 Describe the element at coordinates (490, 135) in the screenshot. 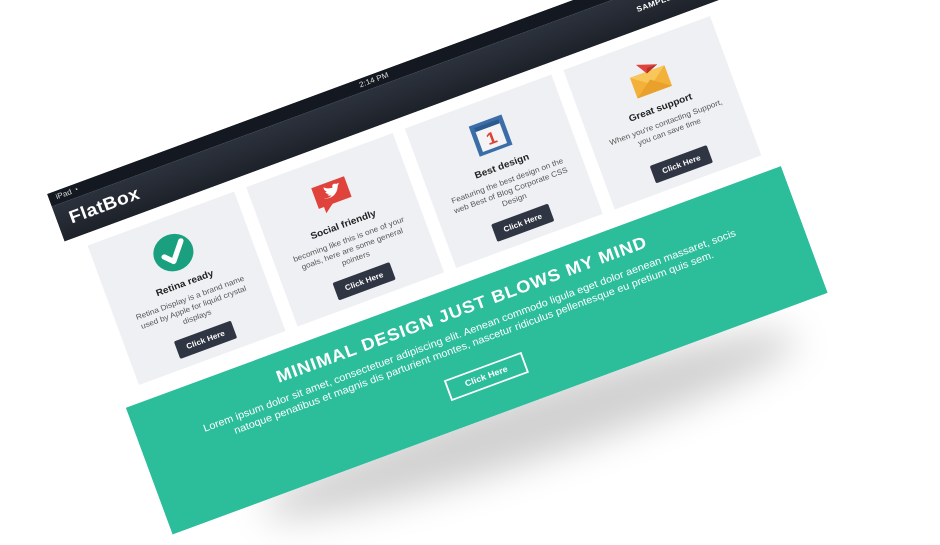

I see `calendar-icon: 1` at that location.